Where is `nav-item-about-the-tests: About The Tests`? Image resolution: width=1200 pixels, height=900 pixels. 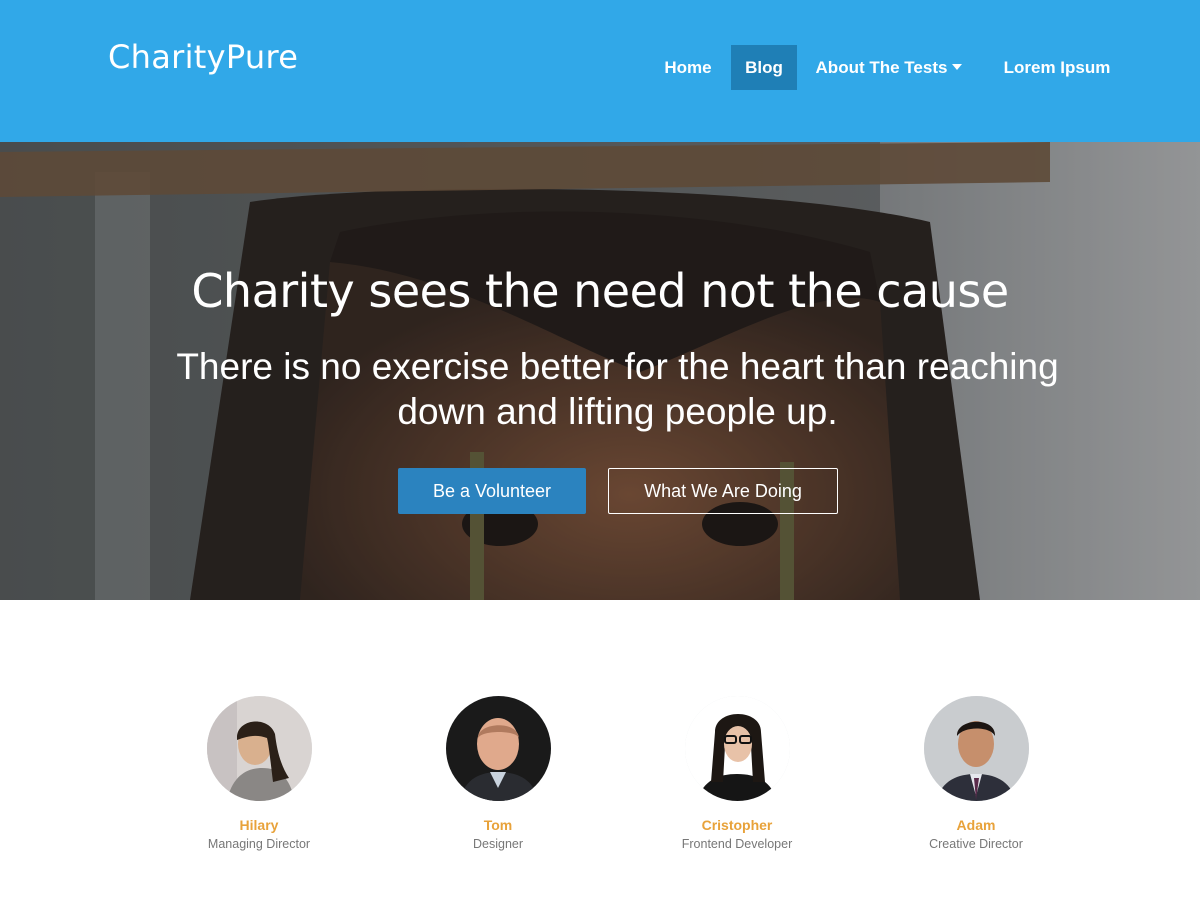 nav-item-about-the-tests: About The Tests is located at coordinates (889, 67).